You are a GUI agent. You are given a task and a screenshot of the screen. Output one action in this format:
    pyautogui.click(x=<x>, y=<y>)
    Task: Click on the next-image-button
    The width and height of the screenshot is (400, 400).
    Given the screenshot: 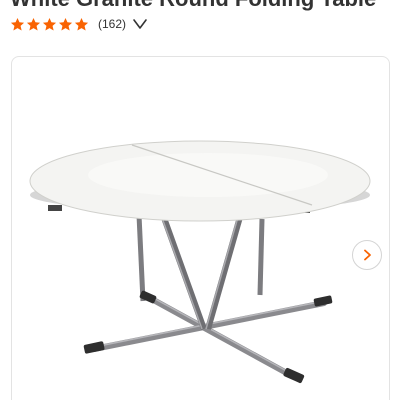 What is the action you would take?
    pyautogui.click(x=367, y=255)
    